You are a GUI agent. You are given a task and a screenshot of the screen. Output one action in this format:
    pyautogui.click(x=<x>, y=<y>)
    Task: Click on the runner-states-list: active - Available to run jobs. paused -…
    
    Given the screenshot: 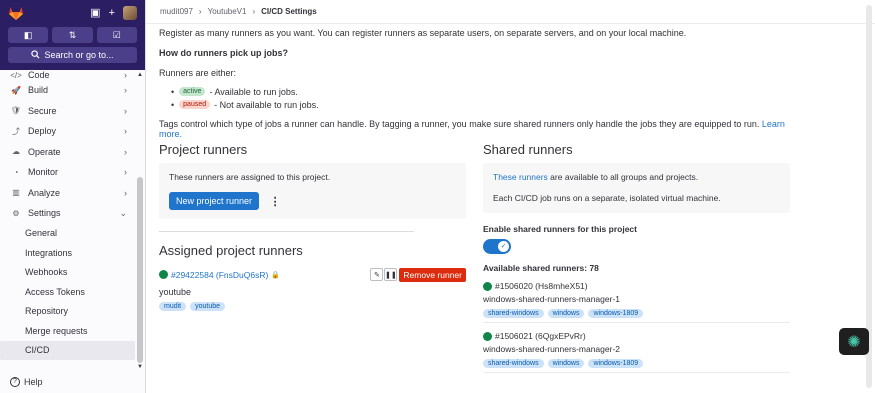 What is the action you would take?
    pyautogui.click(x=474, y=98)
    